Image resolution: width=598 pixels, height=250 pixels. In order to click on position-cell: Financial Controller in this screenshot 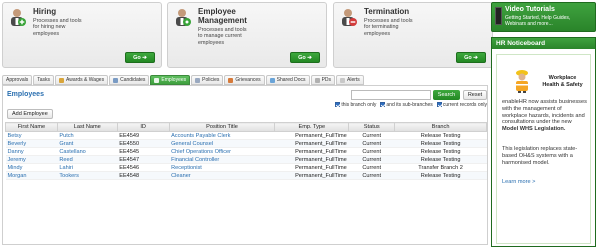, I will do `click(222, 159)`.